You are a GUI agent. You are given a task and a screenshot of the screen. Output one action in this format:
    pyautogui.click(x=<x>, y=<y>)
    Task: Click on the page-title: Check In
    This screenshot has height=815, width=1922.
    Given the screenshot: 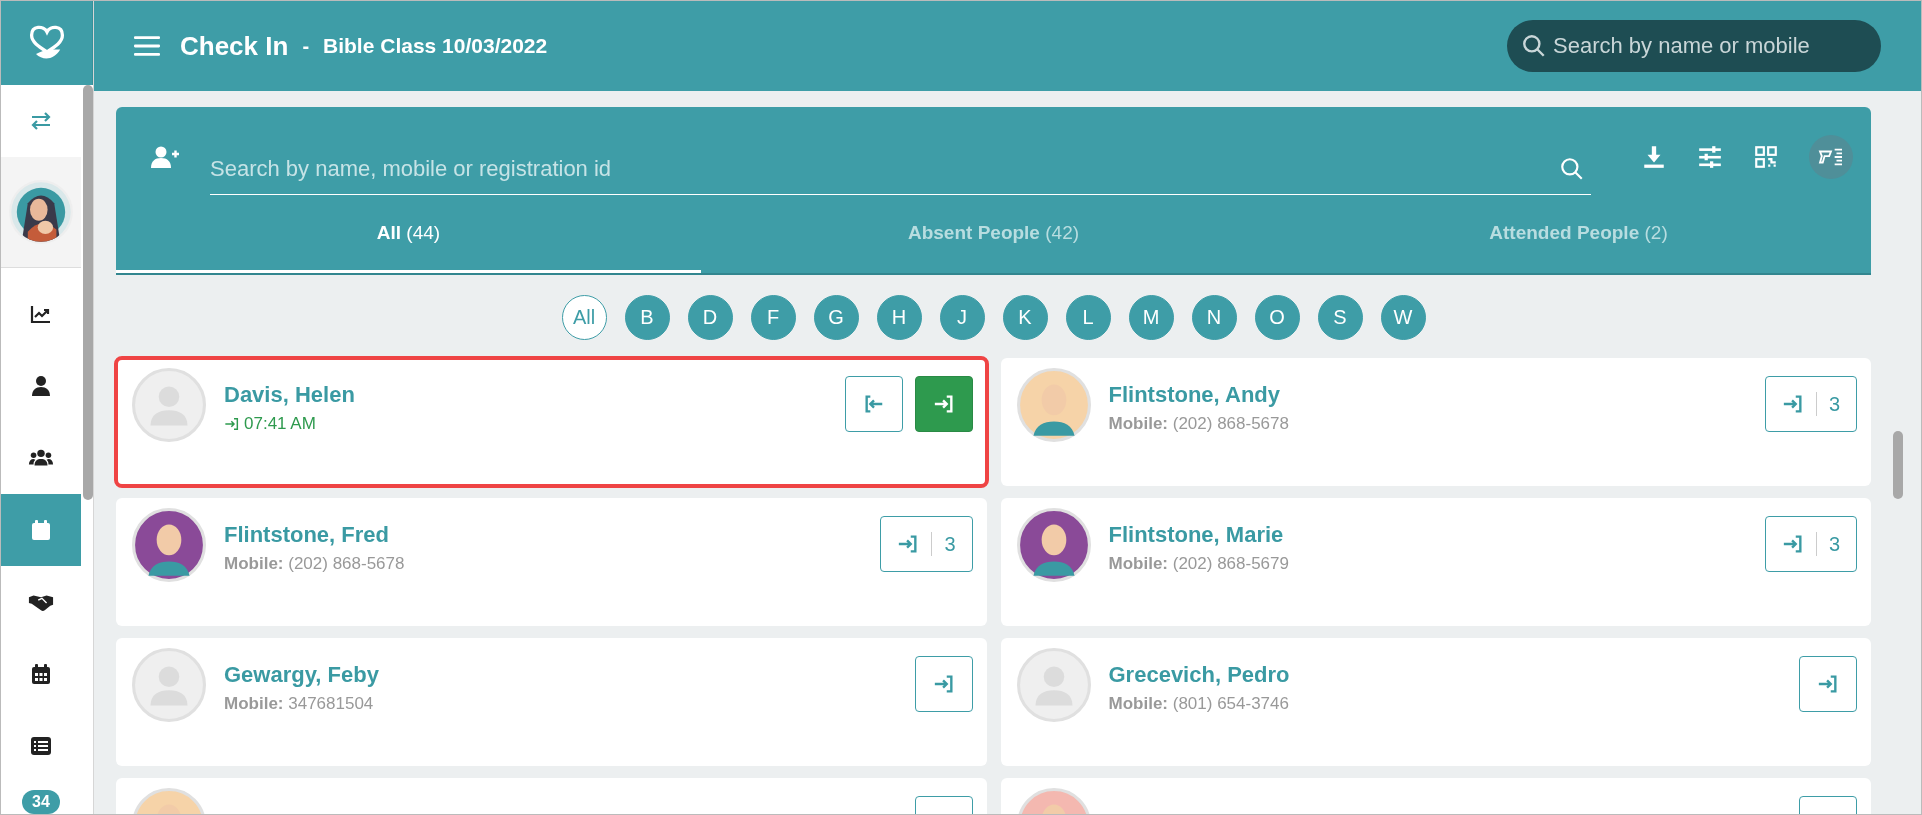 What is the action you would take?
    pyautogui.click(x=234, y=46)
    